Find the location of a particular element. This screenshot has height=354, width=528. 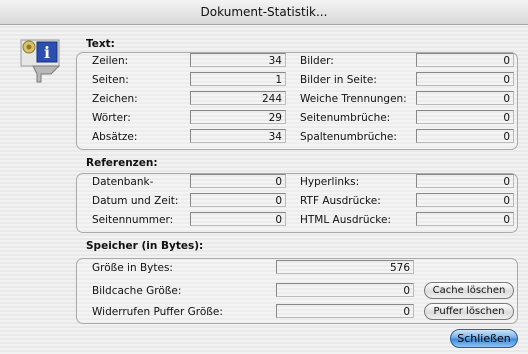

page-number-label: Seitennummer: is located at coordinates (133, 220).